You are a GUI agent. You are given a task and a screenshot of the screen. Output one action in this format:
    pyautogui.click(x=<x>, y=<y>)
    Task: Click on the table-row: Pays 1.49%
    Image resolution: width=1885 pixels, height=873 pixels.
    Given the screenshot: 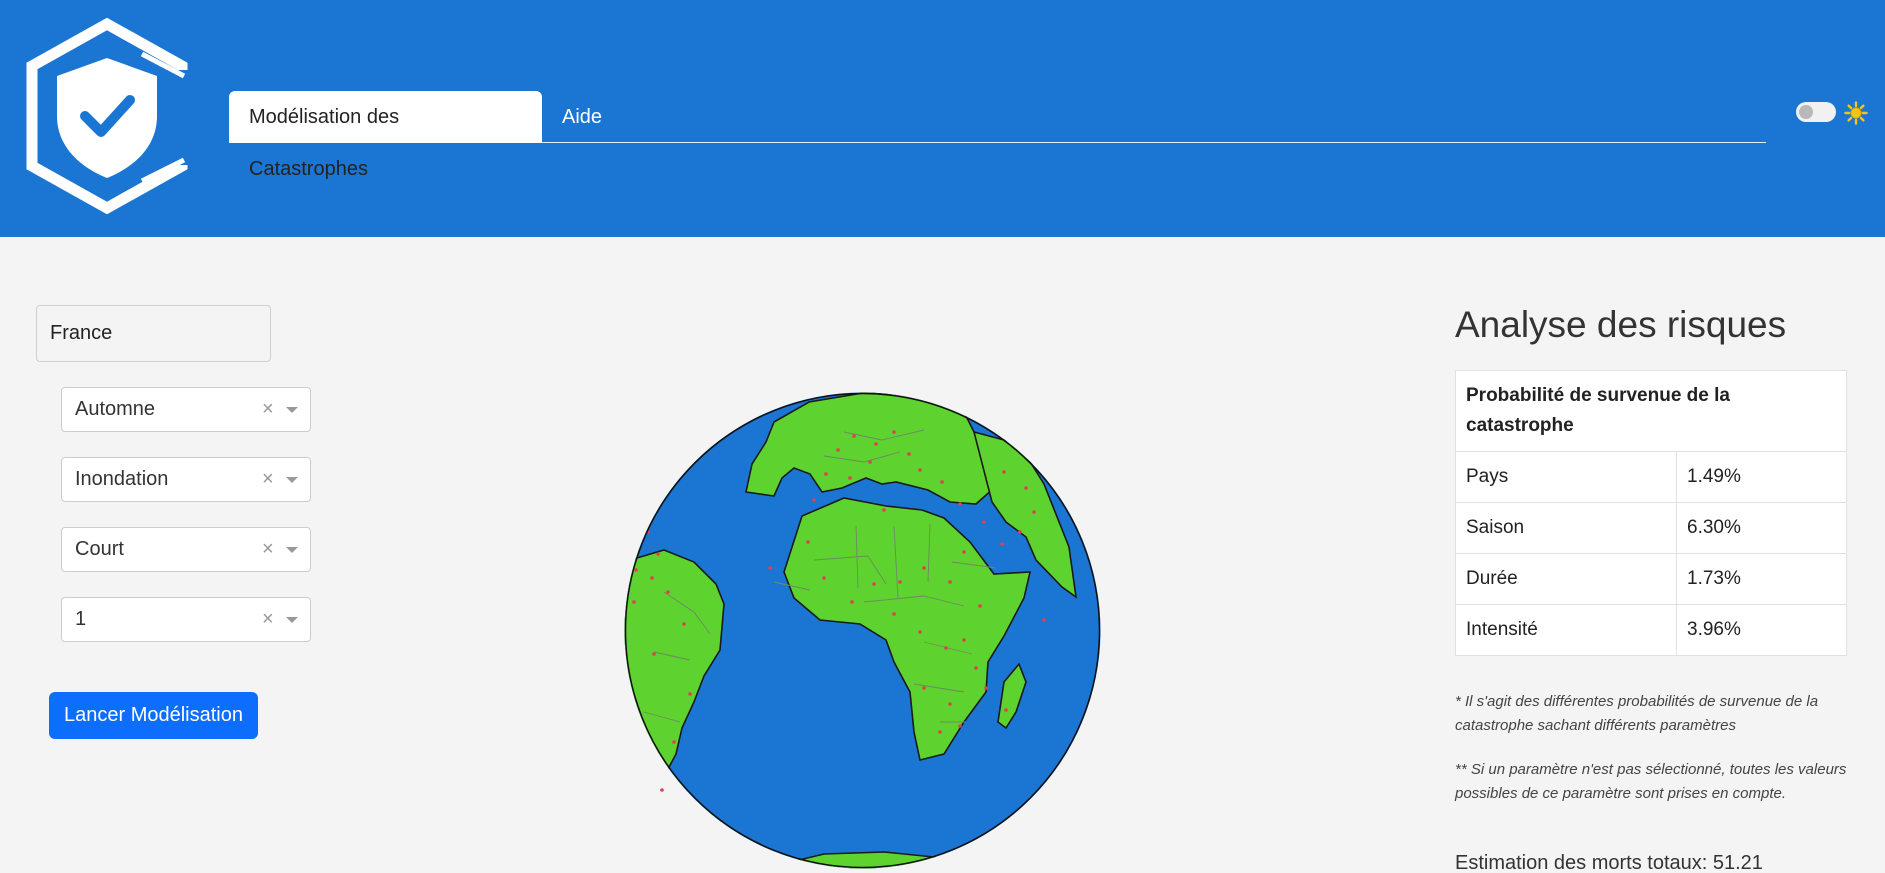 What is the action you would take?
    pyautogui.click(x=1651, y=477)
    